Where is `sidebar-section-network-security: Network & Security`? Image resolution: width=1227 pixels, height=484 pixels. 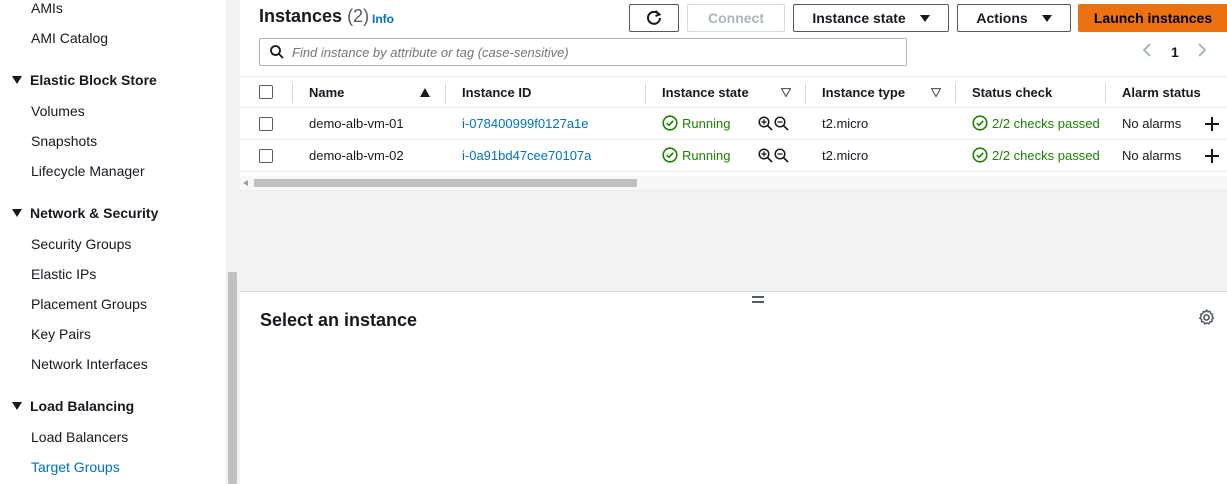
sidebar-section-network-security: Network & Security is located at coordinates (85, 213).